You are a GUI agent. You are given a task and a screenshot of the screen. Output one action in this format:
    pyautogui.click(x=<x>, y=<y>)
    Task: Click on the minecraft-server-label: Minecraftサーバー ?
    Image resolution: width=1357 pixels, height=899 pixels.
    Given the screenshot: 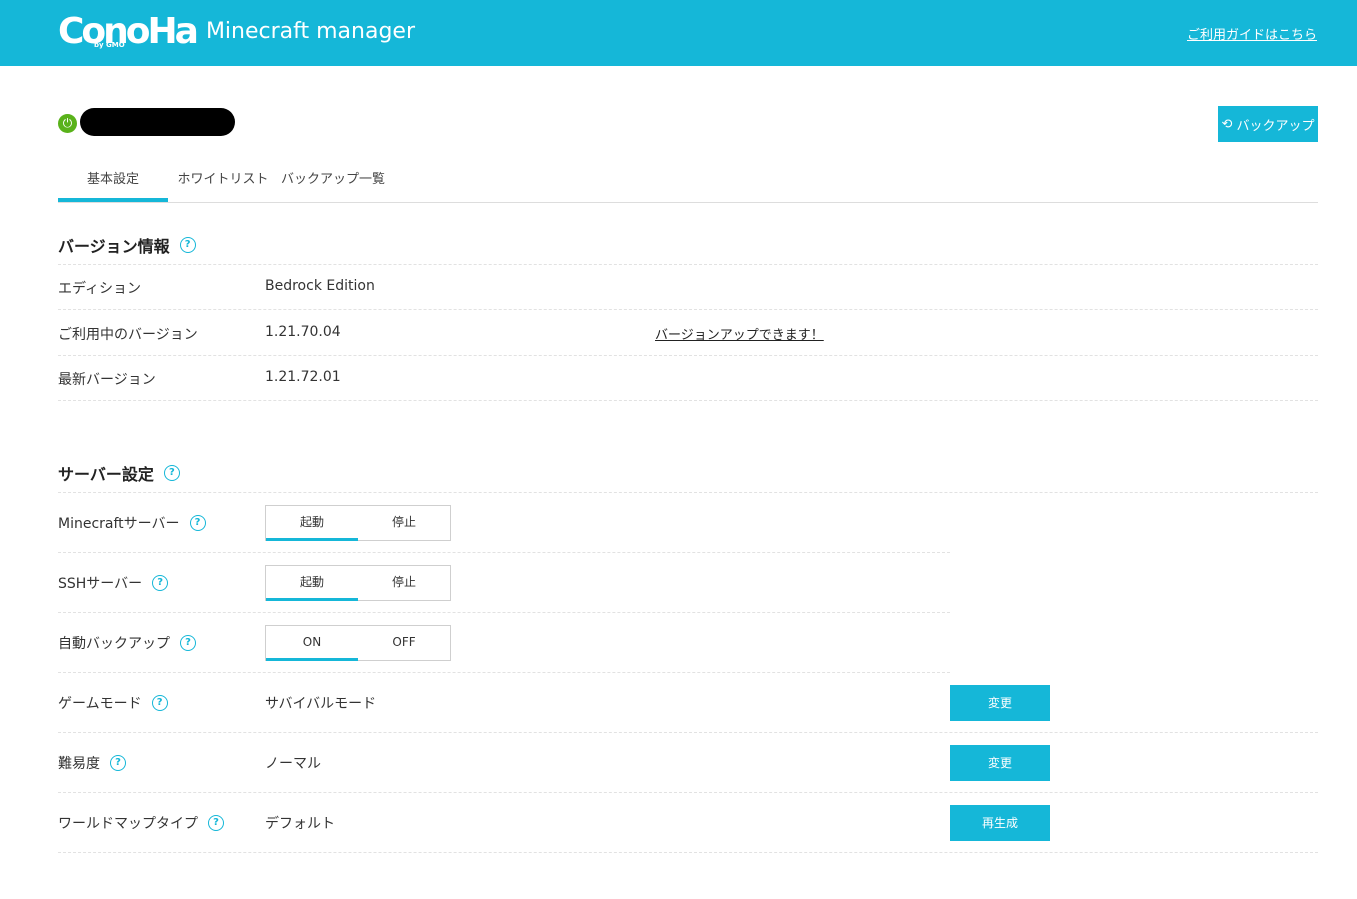 What is the action you would take?
    pyautogui.click(x=132, y=523)
    